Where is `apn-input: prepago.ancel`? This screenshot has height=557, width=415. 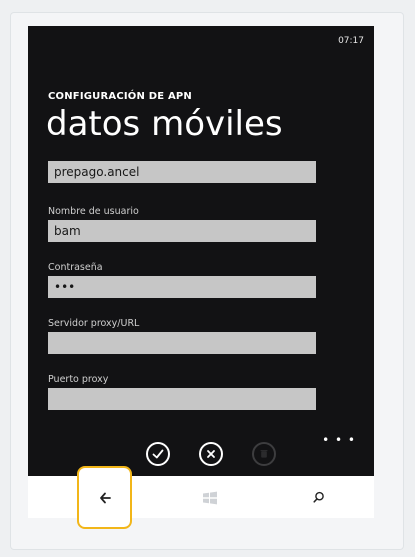 apn-input: prepago.ancel is located at coordinates (182, 172).